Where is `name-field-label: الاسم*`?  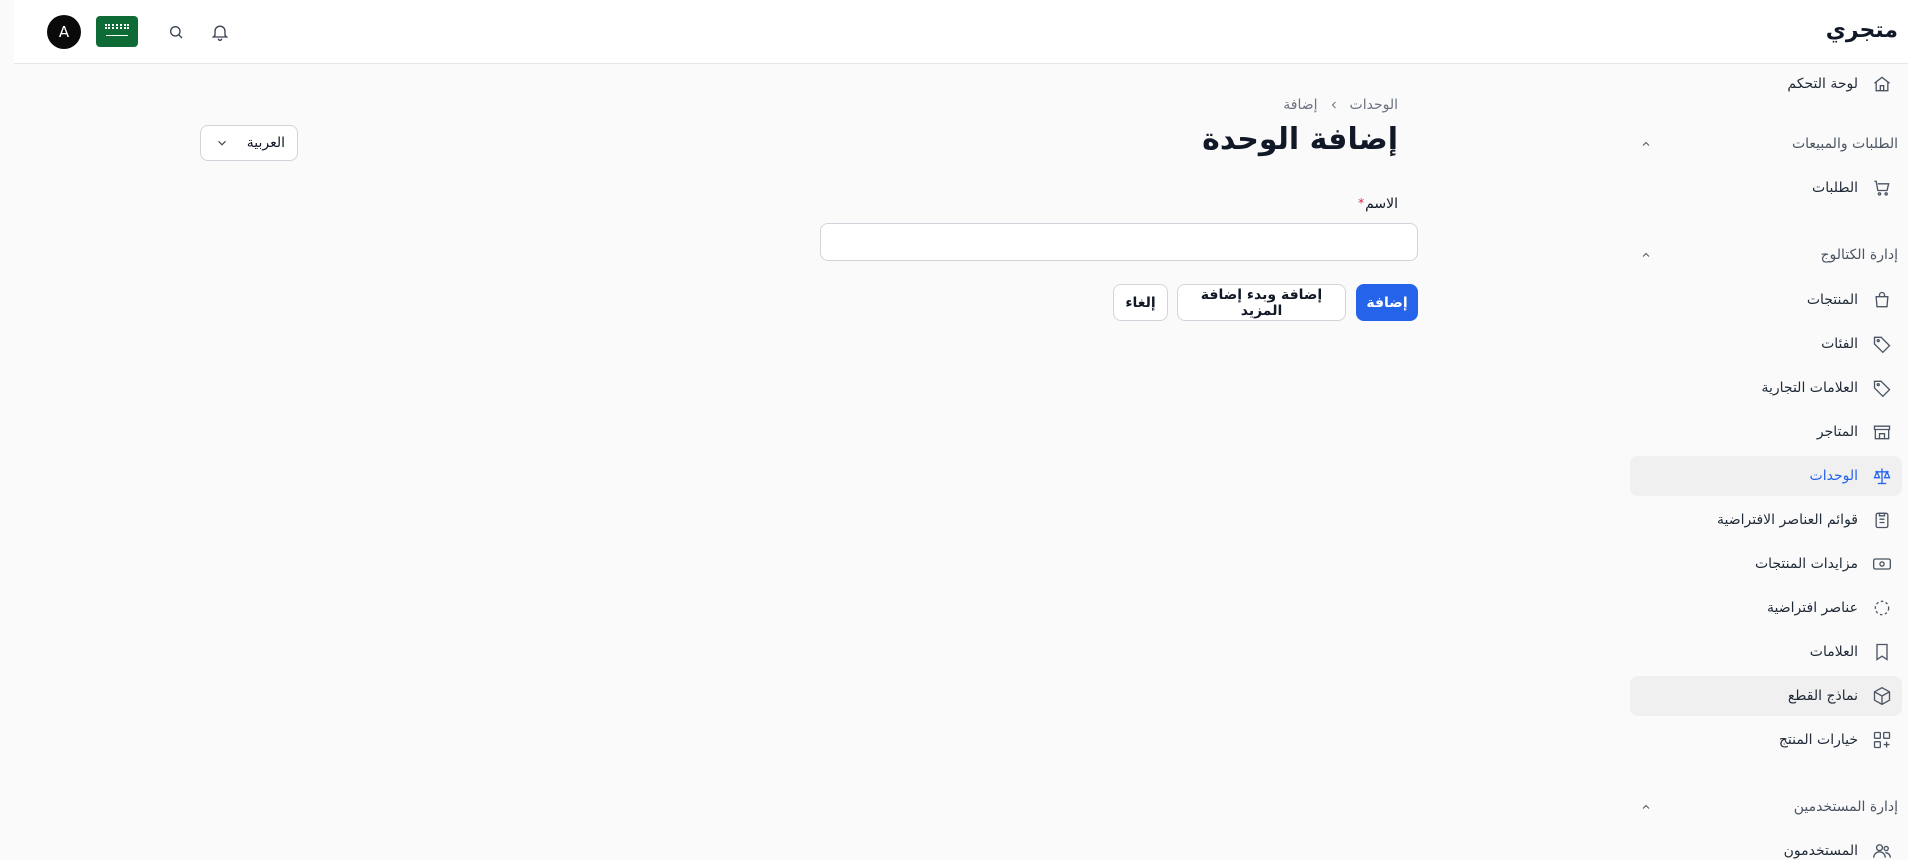 name-field-label: الاسم* is located at coordinates (1378, 204).